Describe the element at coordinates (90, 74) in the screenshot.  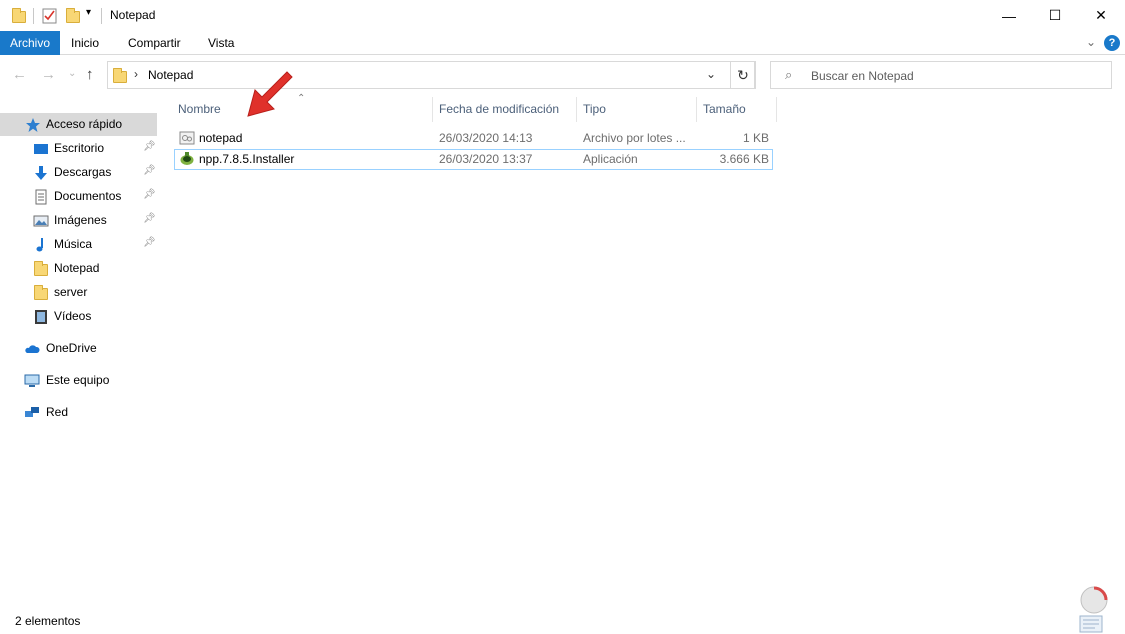
I see `up-arrow-icon: ↑` at that location.